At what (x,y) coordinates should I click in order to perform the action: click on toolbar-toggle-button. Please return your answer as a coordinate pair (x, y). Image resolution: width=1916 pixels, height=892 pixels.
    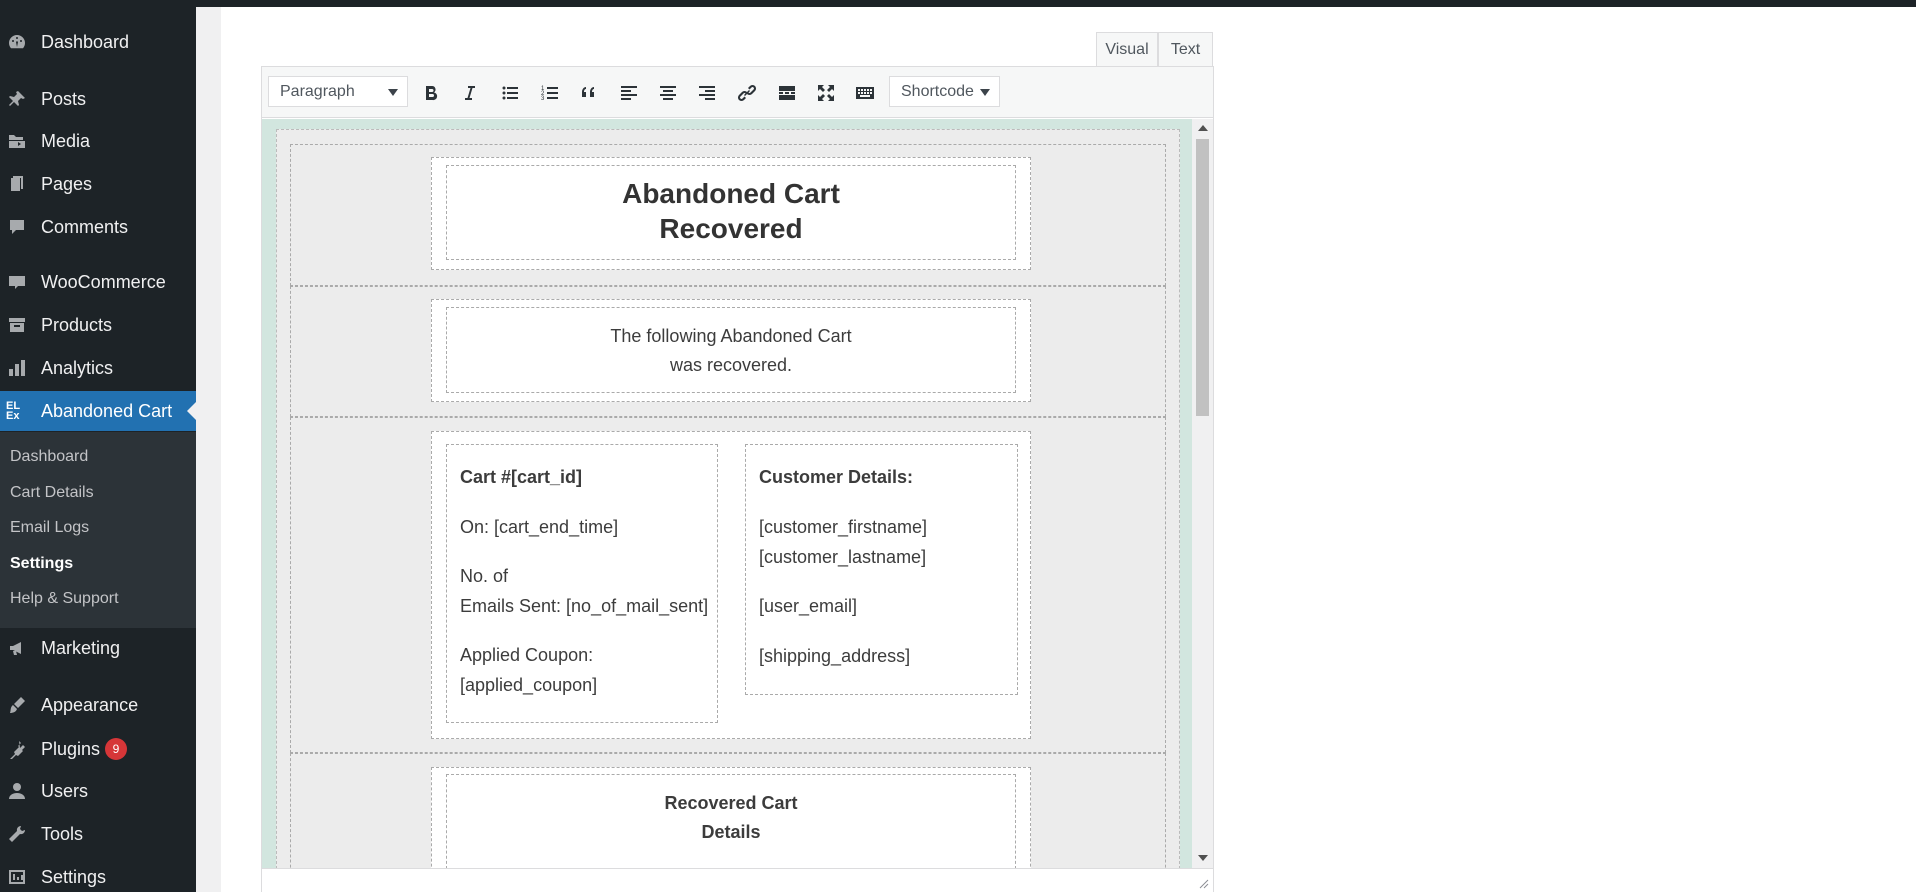
    Looking at the image, I should click on (865, 93).